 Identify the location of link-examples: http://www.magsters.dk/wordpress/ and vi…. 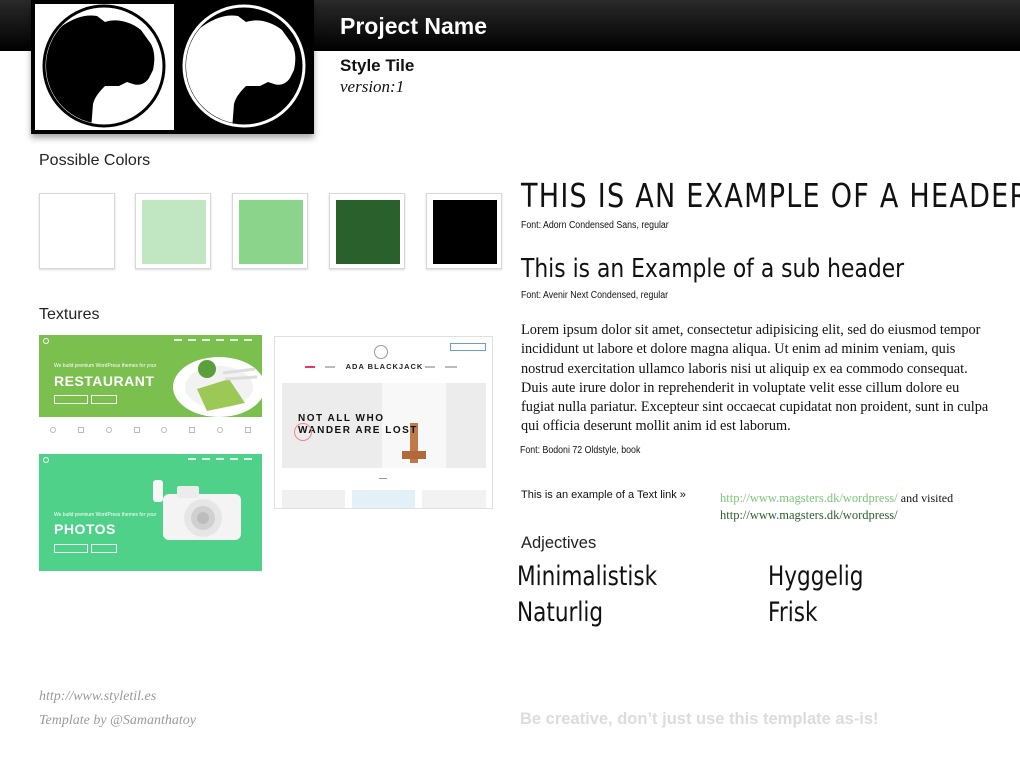
(860, 507).